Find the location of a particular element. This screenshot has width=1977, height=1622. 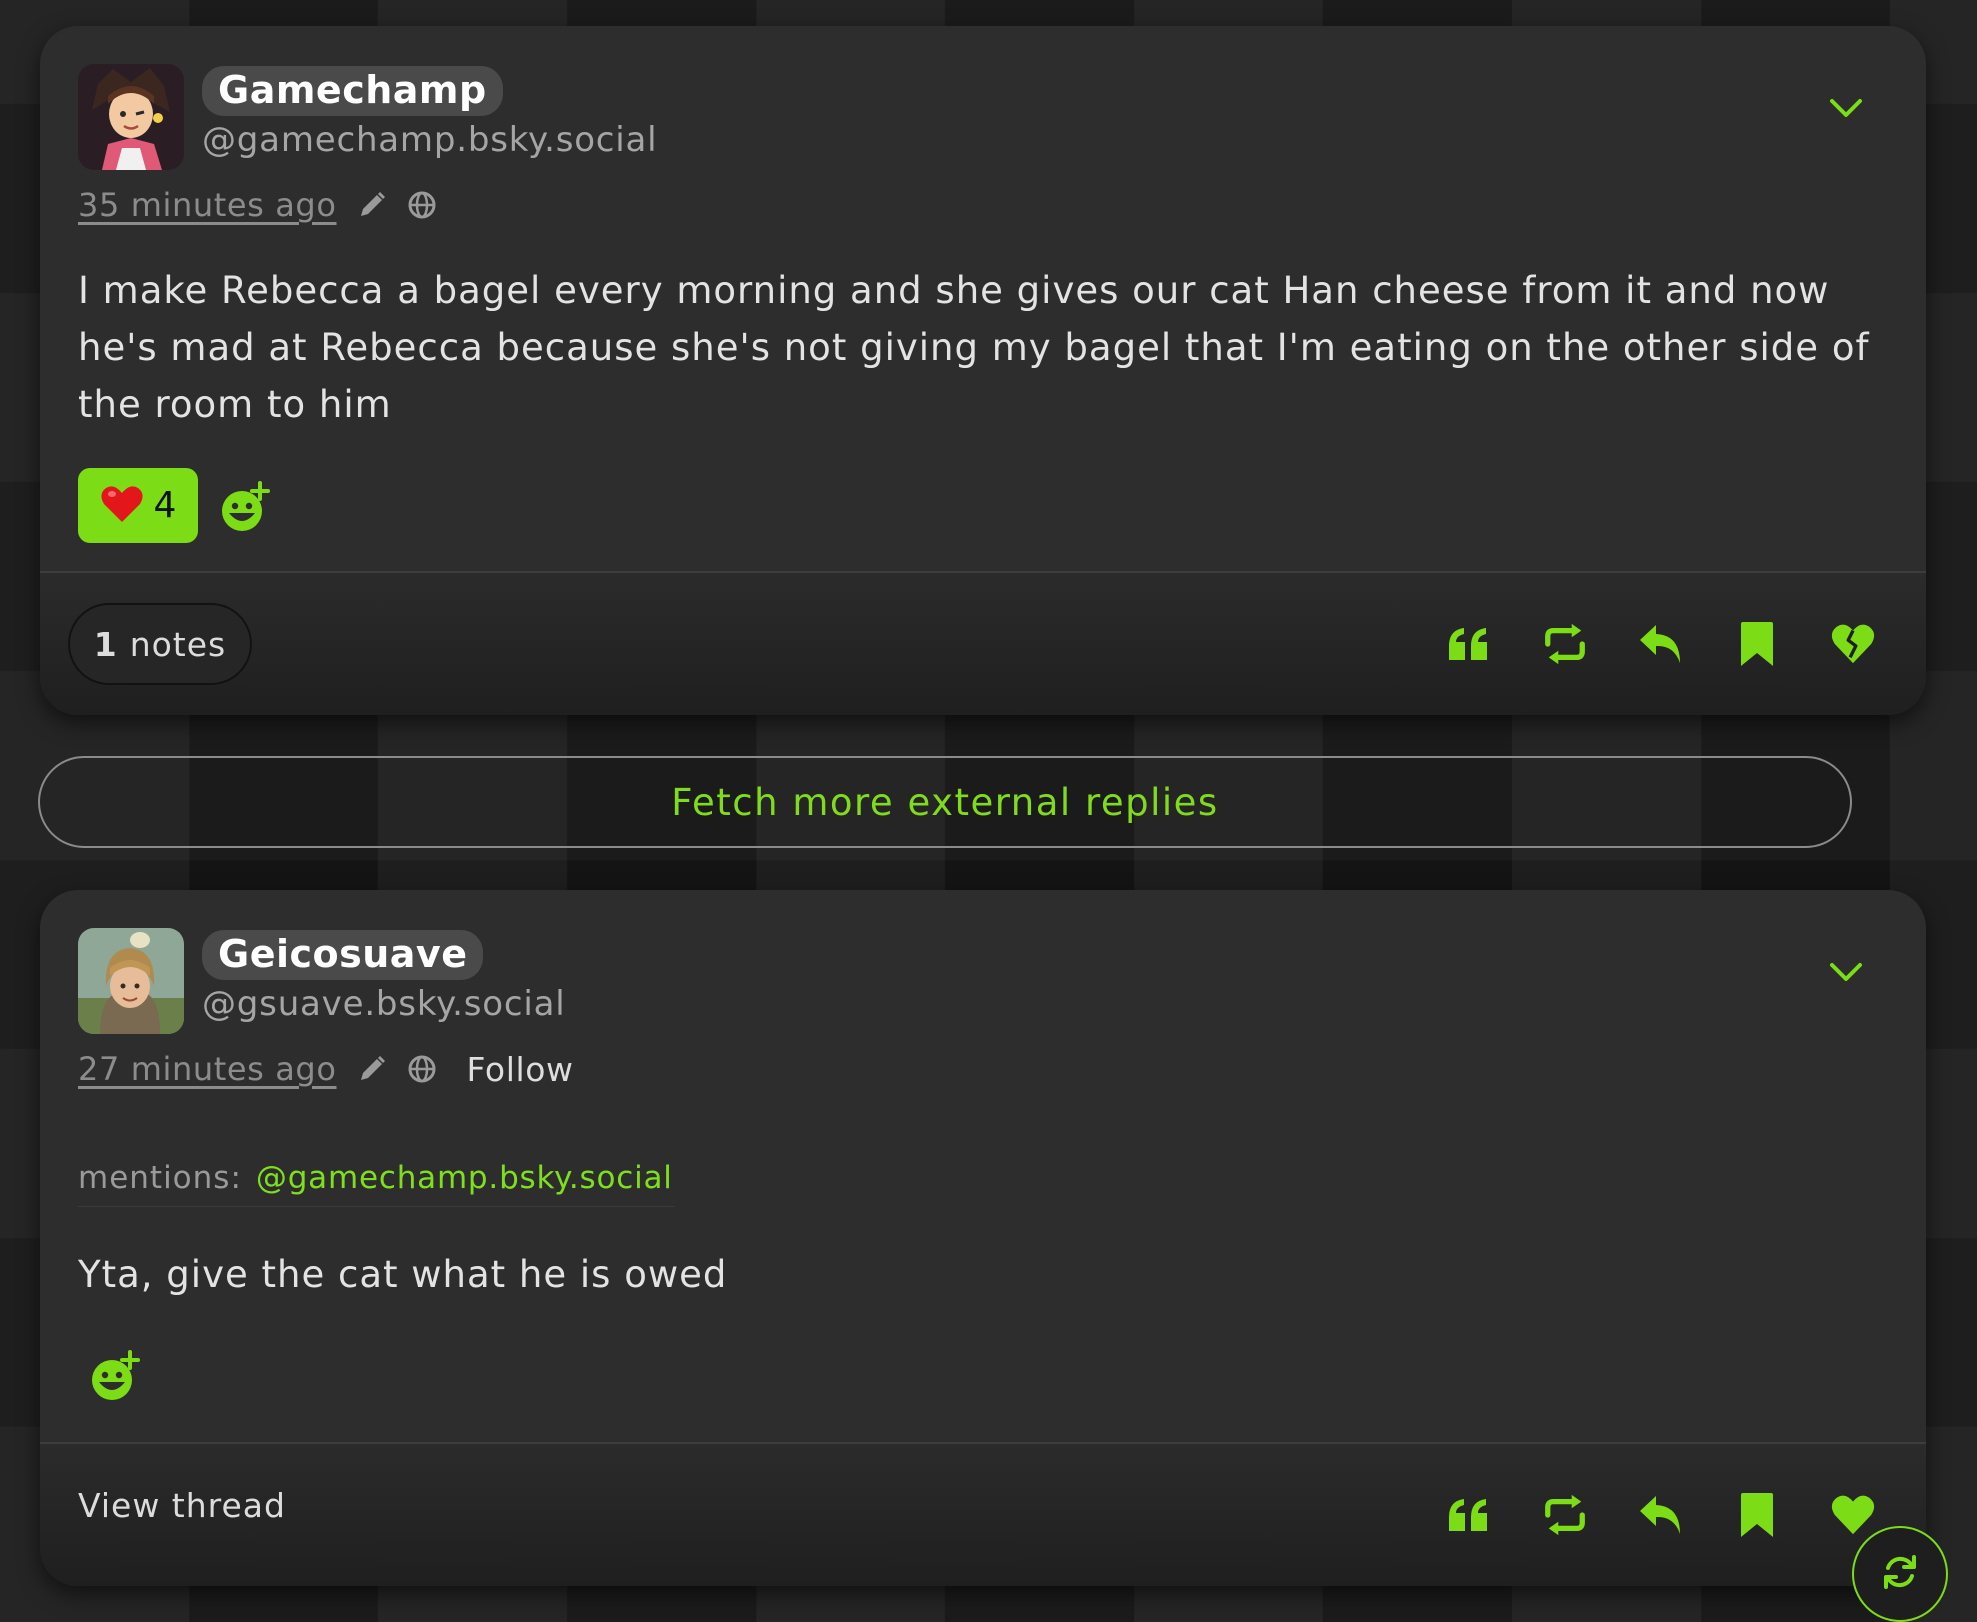

refresh-button is located at coordinates (1900, 1574).